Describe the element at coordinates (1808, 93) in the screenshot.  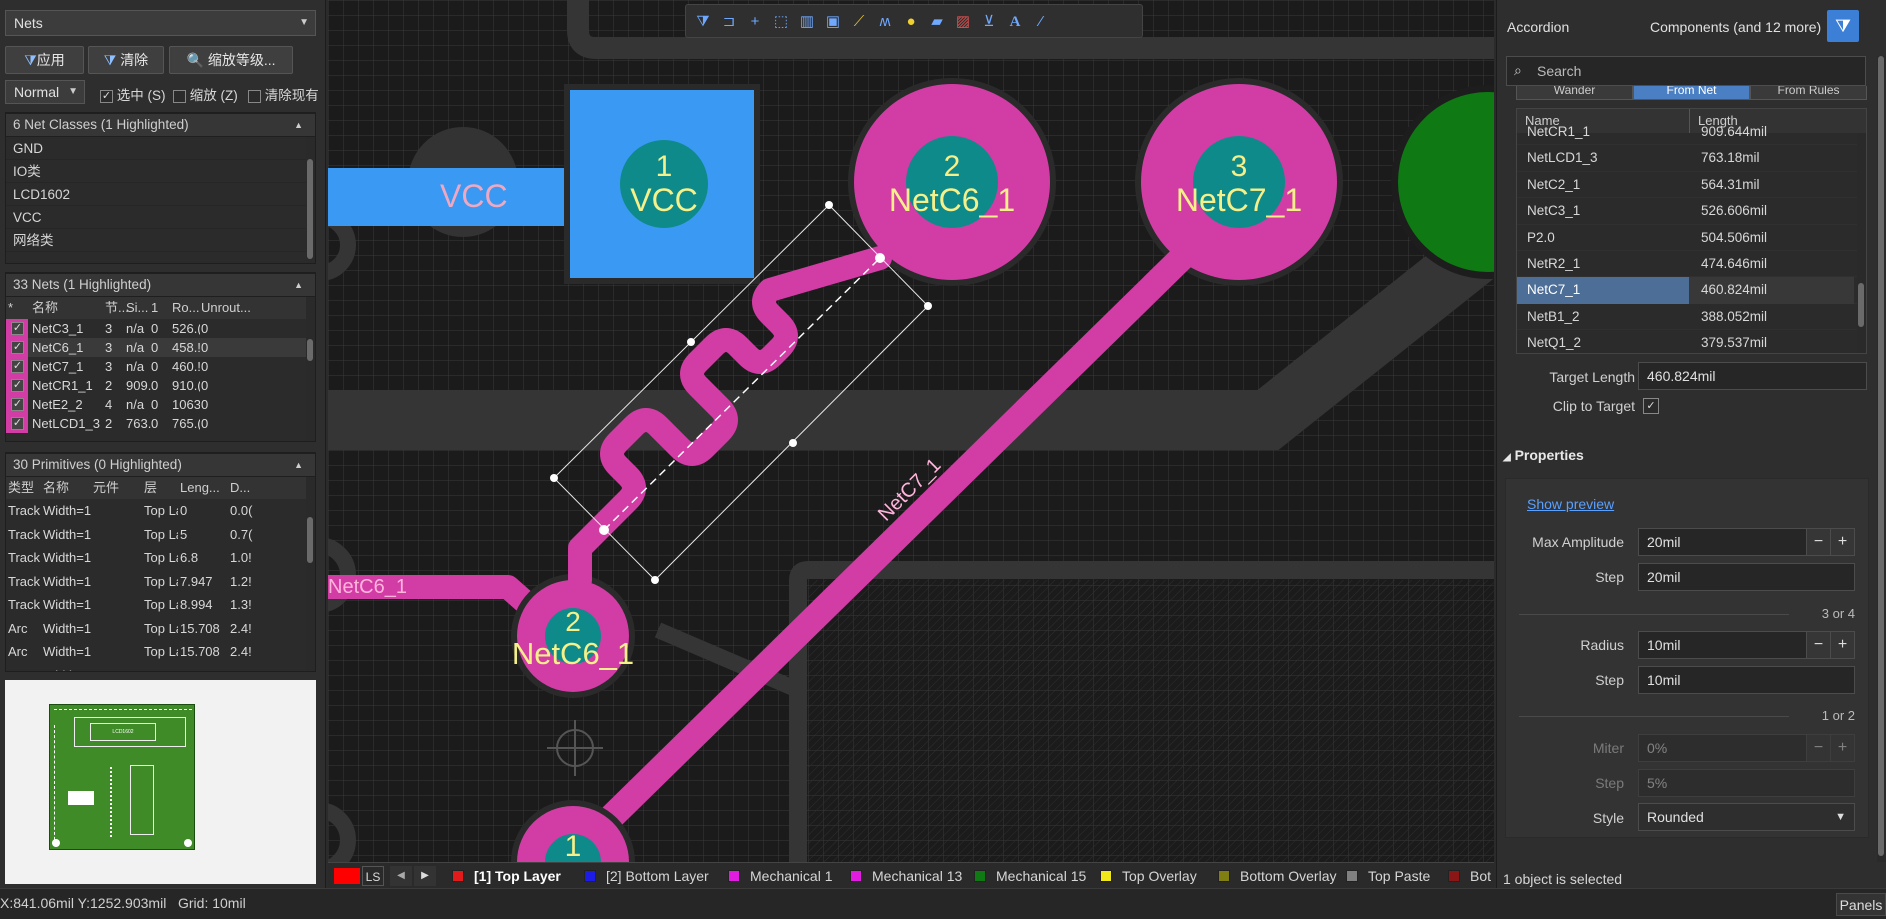
I see `tab-from-rules: From Rules` at that location.